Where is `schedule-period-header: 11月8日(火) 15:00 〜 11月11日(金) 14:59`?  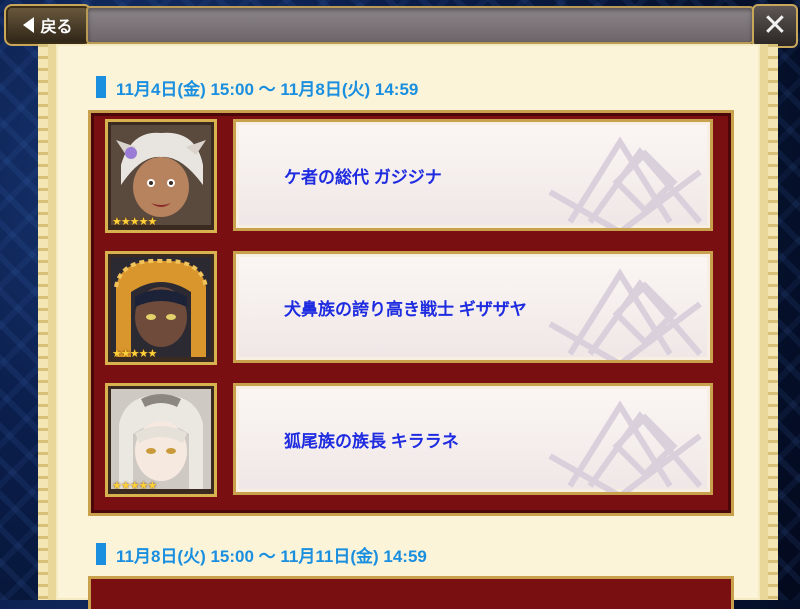 schedule-period-header: 11月8日(火) 15:00 〜 11月11日(金) 14:59 is located at coordinates (261, 554).